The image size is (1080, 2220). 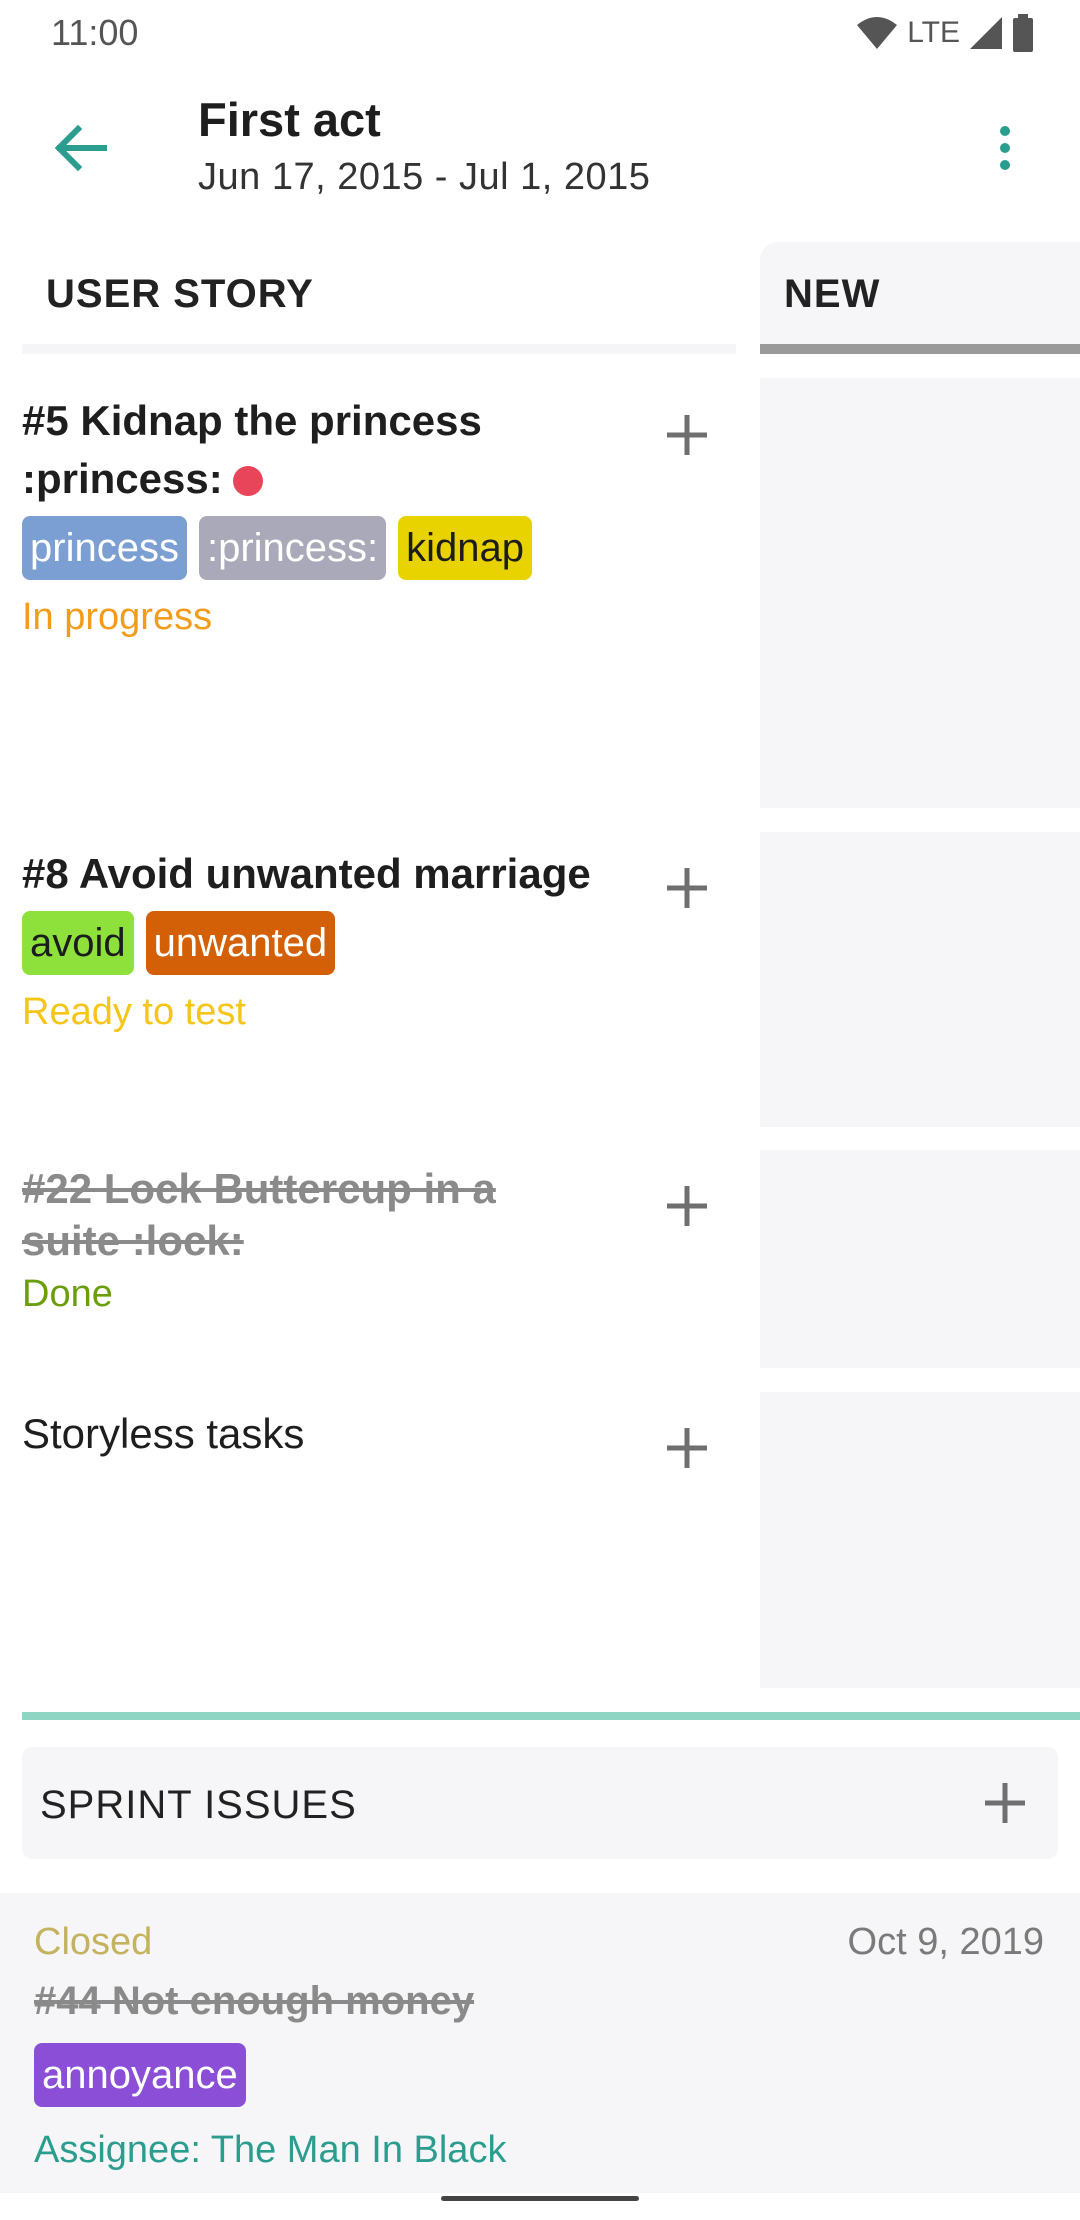 What do you see at coordinates (93, 1942) in the screenshot?
I see `issue-status: Closed` at bounding box center [93, 1942].